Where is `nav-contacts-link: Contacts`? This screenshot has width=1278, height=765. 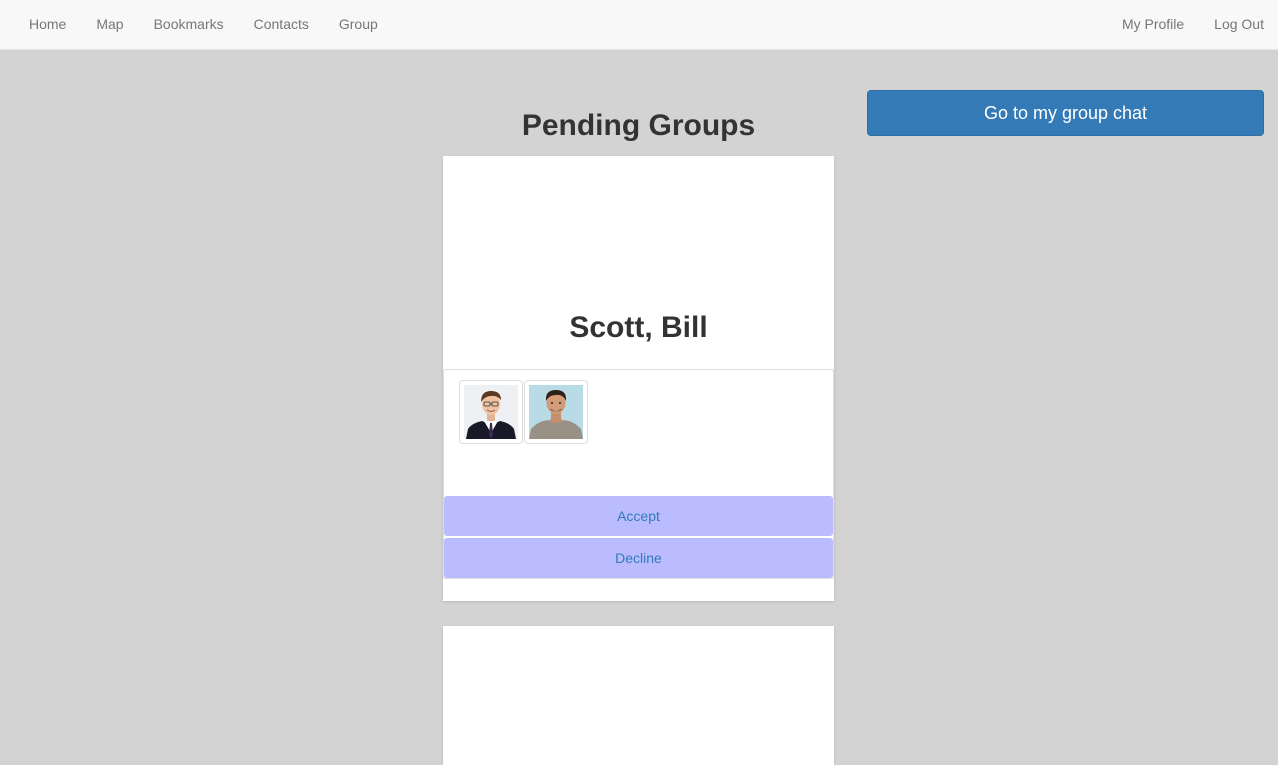 nav-contacts-link: Contacts is located at coordinates (281, 25).